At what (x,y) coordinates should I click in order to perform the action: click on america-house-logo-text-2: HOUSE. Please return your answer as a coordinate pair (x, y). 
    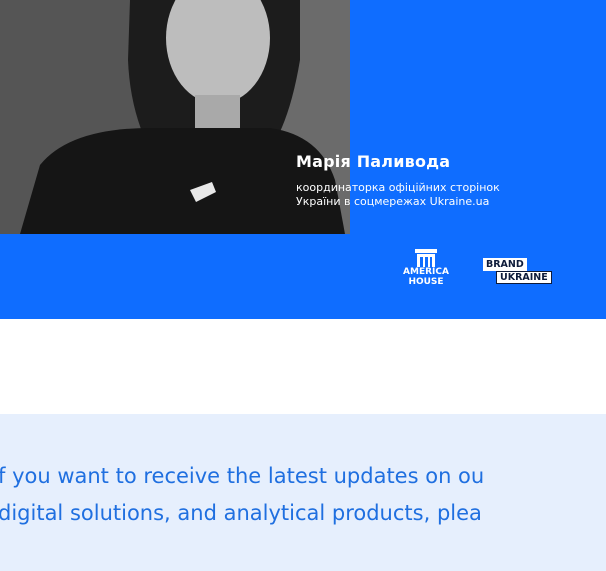
    Looking at the image, I should click on (426, 282).